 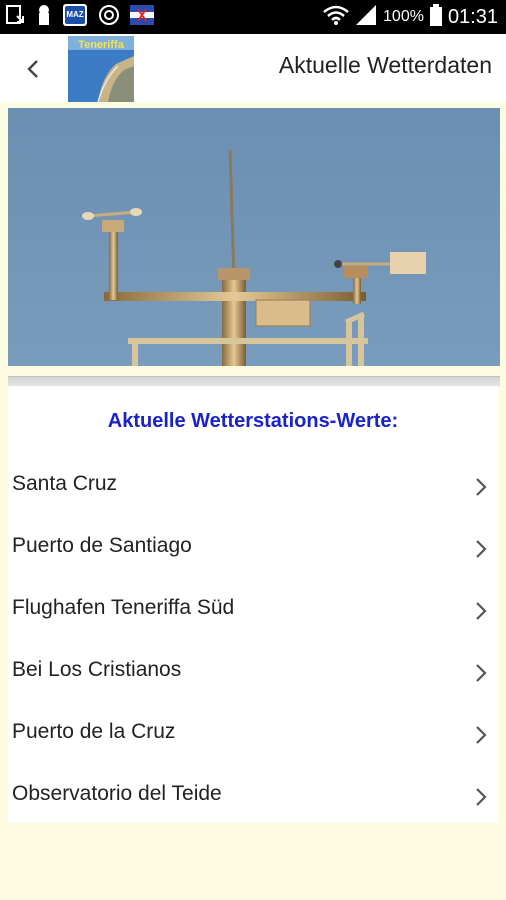 What do you see at coordinates (253, 549) in the screenshot?
I see `station-item-puerto-de-santiago: Puerto de Santiago` at bounding box center [253, 549].